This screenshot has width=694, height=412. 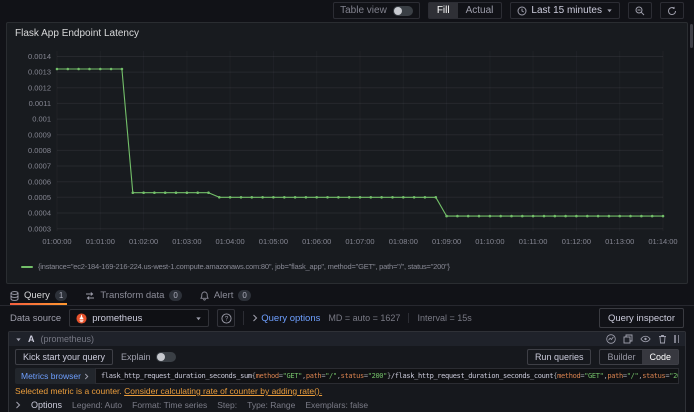 I want to click on svg-text: 0.0003, so click(x=39, y=228).